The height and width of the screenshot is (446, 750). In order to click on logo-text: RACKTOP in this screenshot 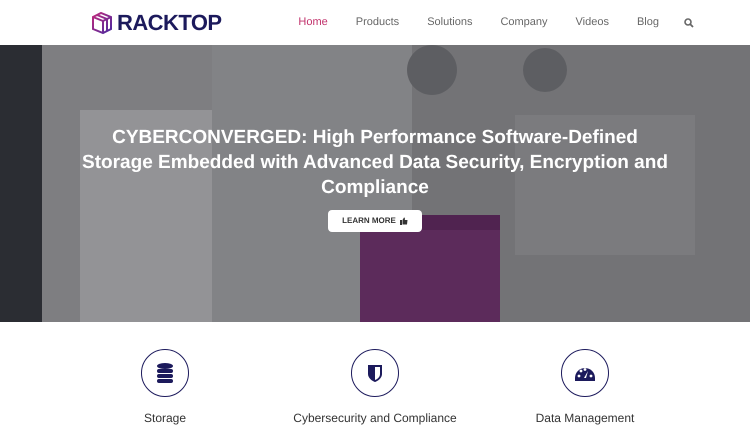, I will do `click(169, 23)`.